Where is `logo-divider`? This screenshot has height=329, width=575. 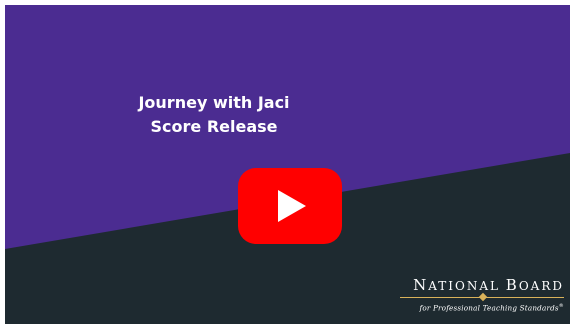 logo-divider is located at coordinates (474, 297).